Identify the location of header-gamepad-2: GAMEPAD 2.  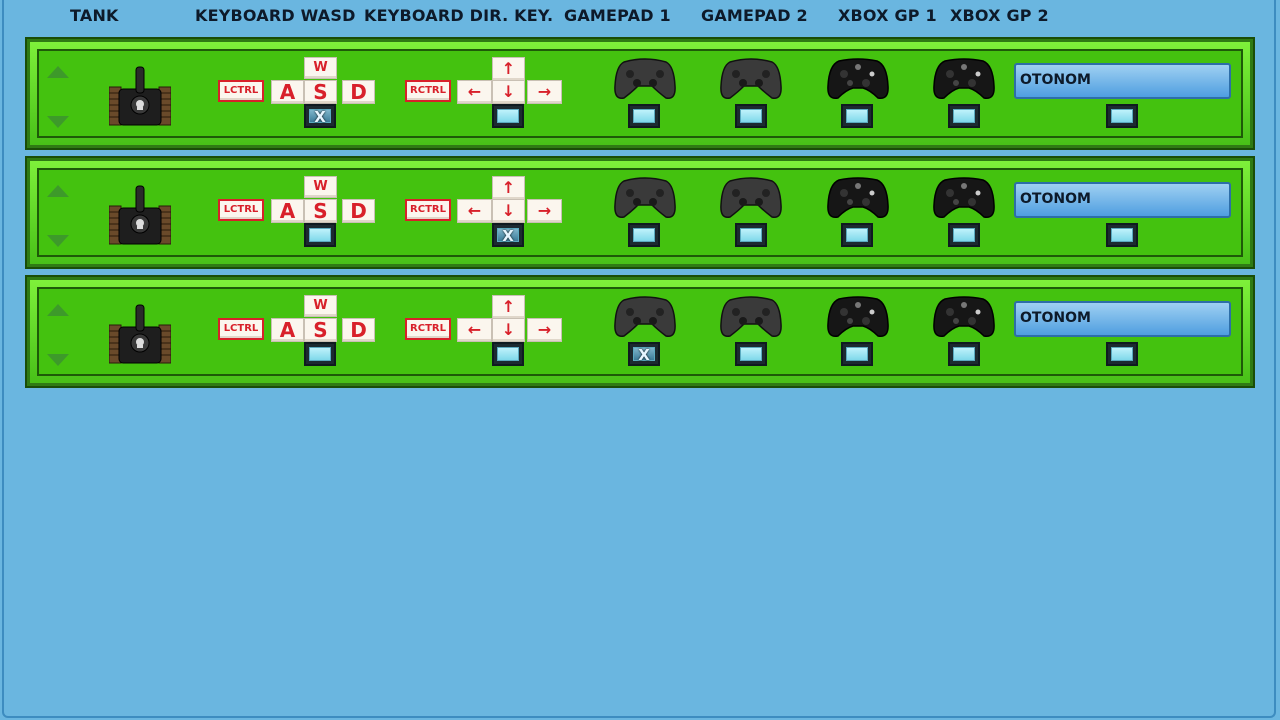
(754, 15).